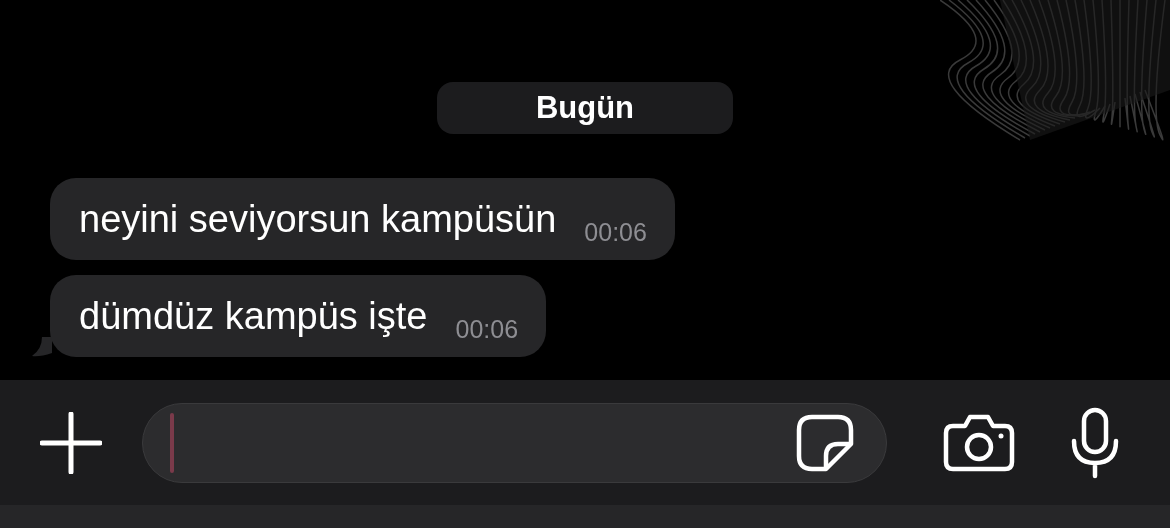  I want to click on message-text: dümdüz kampüs işte, so click(253, 316).